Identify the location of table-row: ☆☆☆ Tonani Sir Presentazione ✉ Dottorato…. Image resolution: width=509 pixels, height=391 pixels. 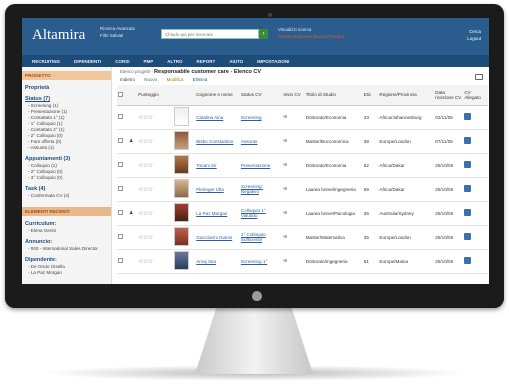
(302, 165).